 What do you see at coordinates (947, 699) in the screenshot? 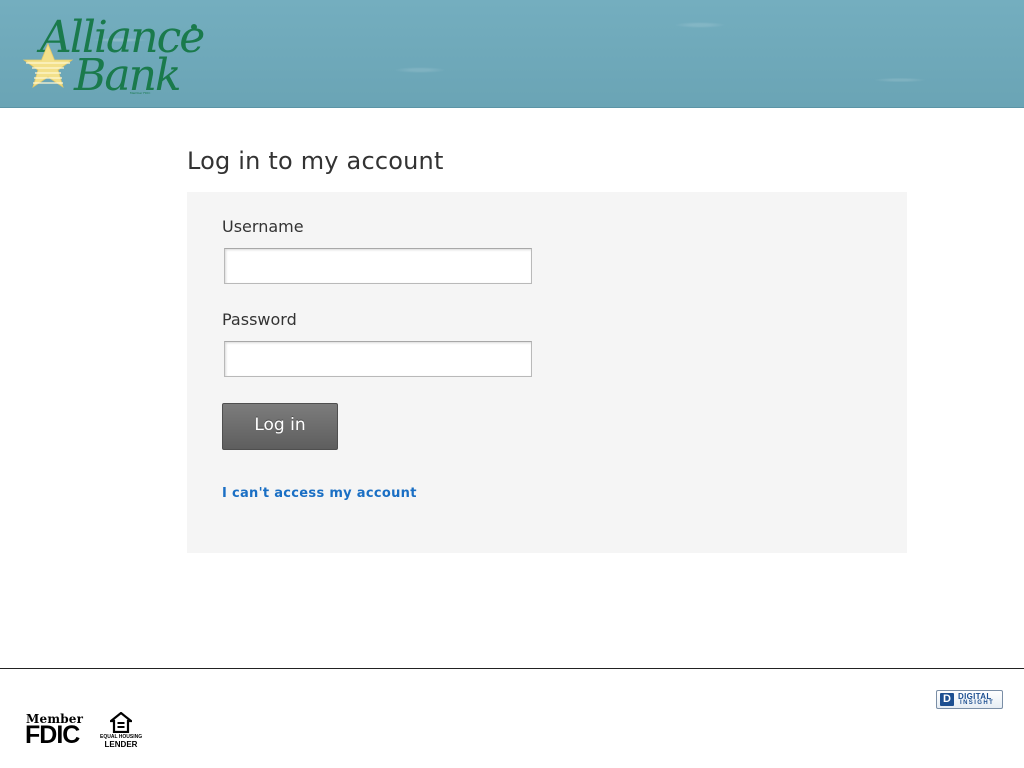
I see `digital-insight-icon: D` at bounding box center [947, 699].